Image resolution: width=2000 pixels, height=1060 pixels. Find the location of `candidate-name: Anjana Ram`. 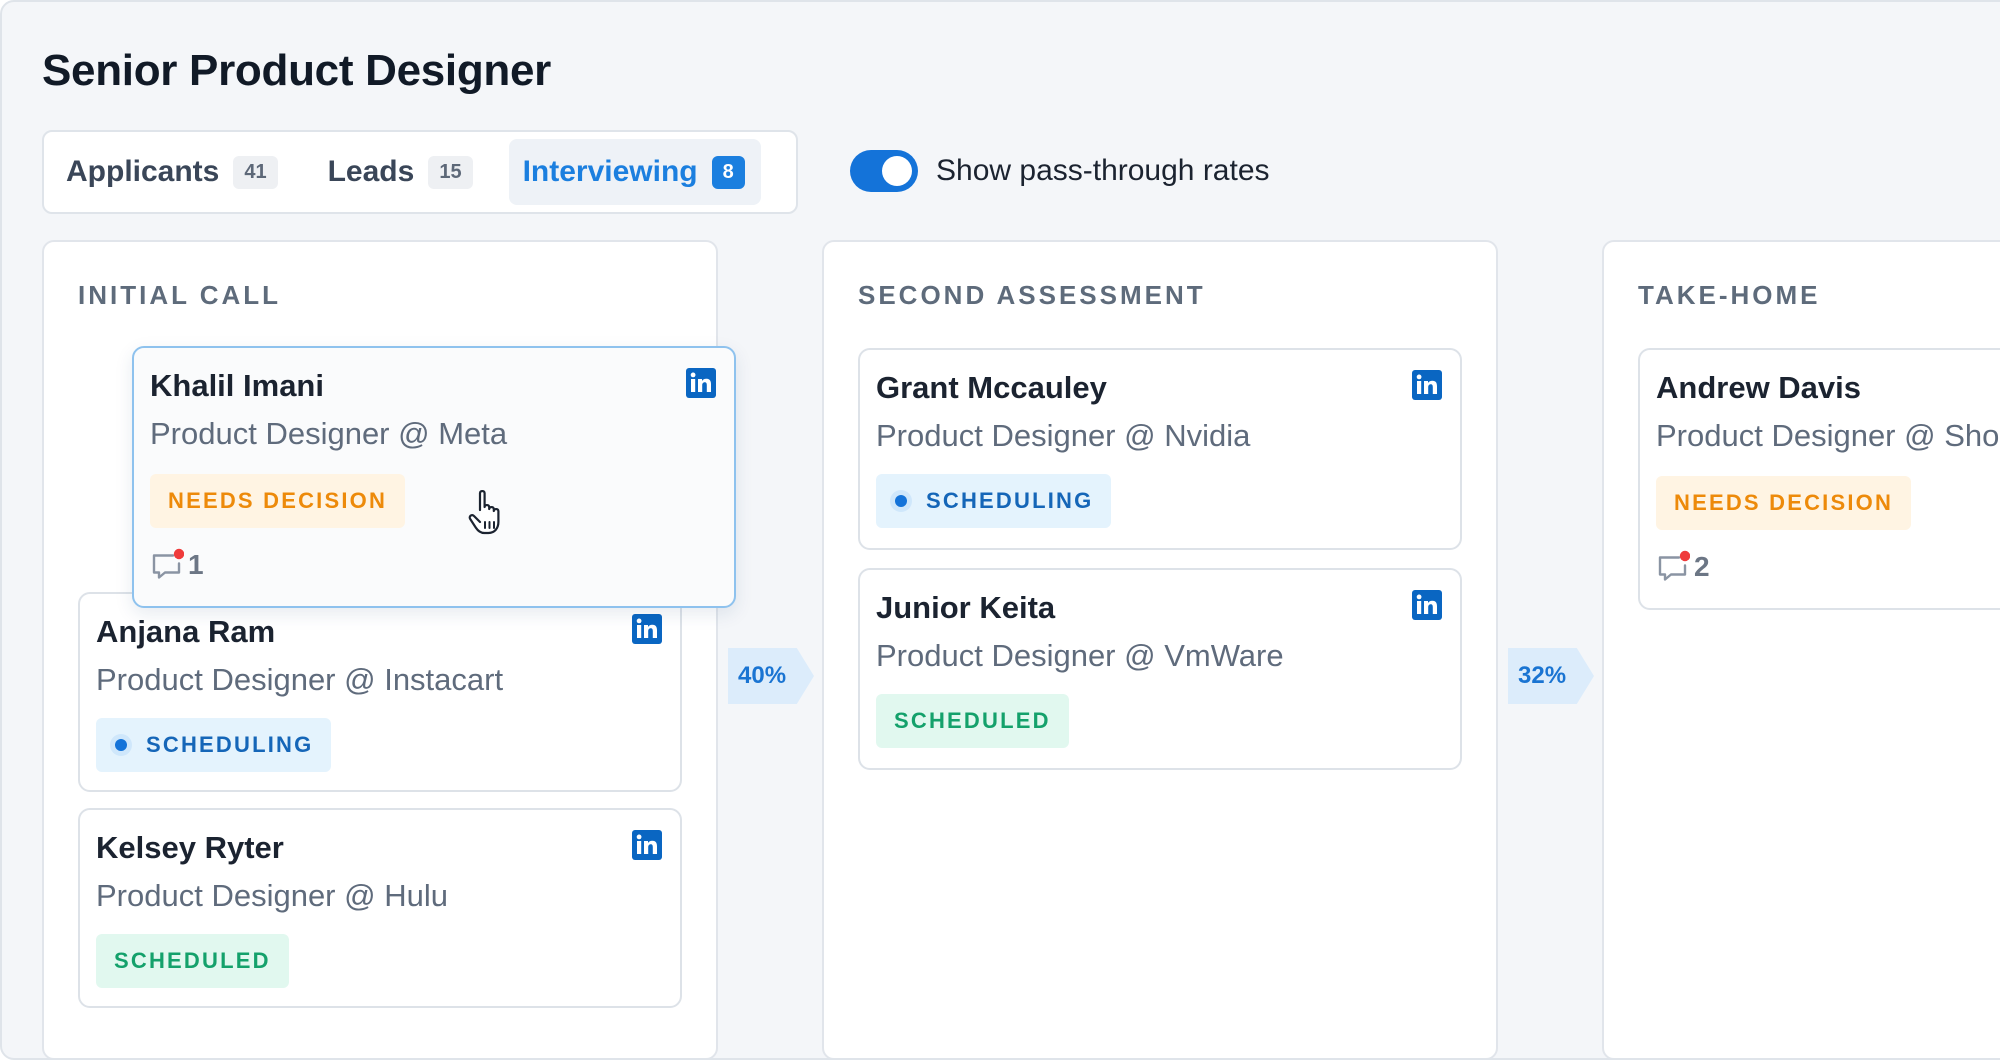

candidate-name: Anjana Ram is located at coordinates (186, 631).